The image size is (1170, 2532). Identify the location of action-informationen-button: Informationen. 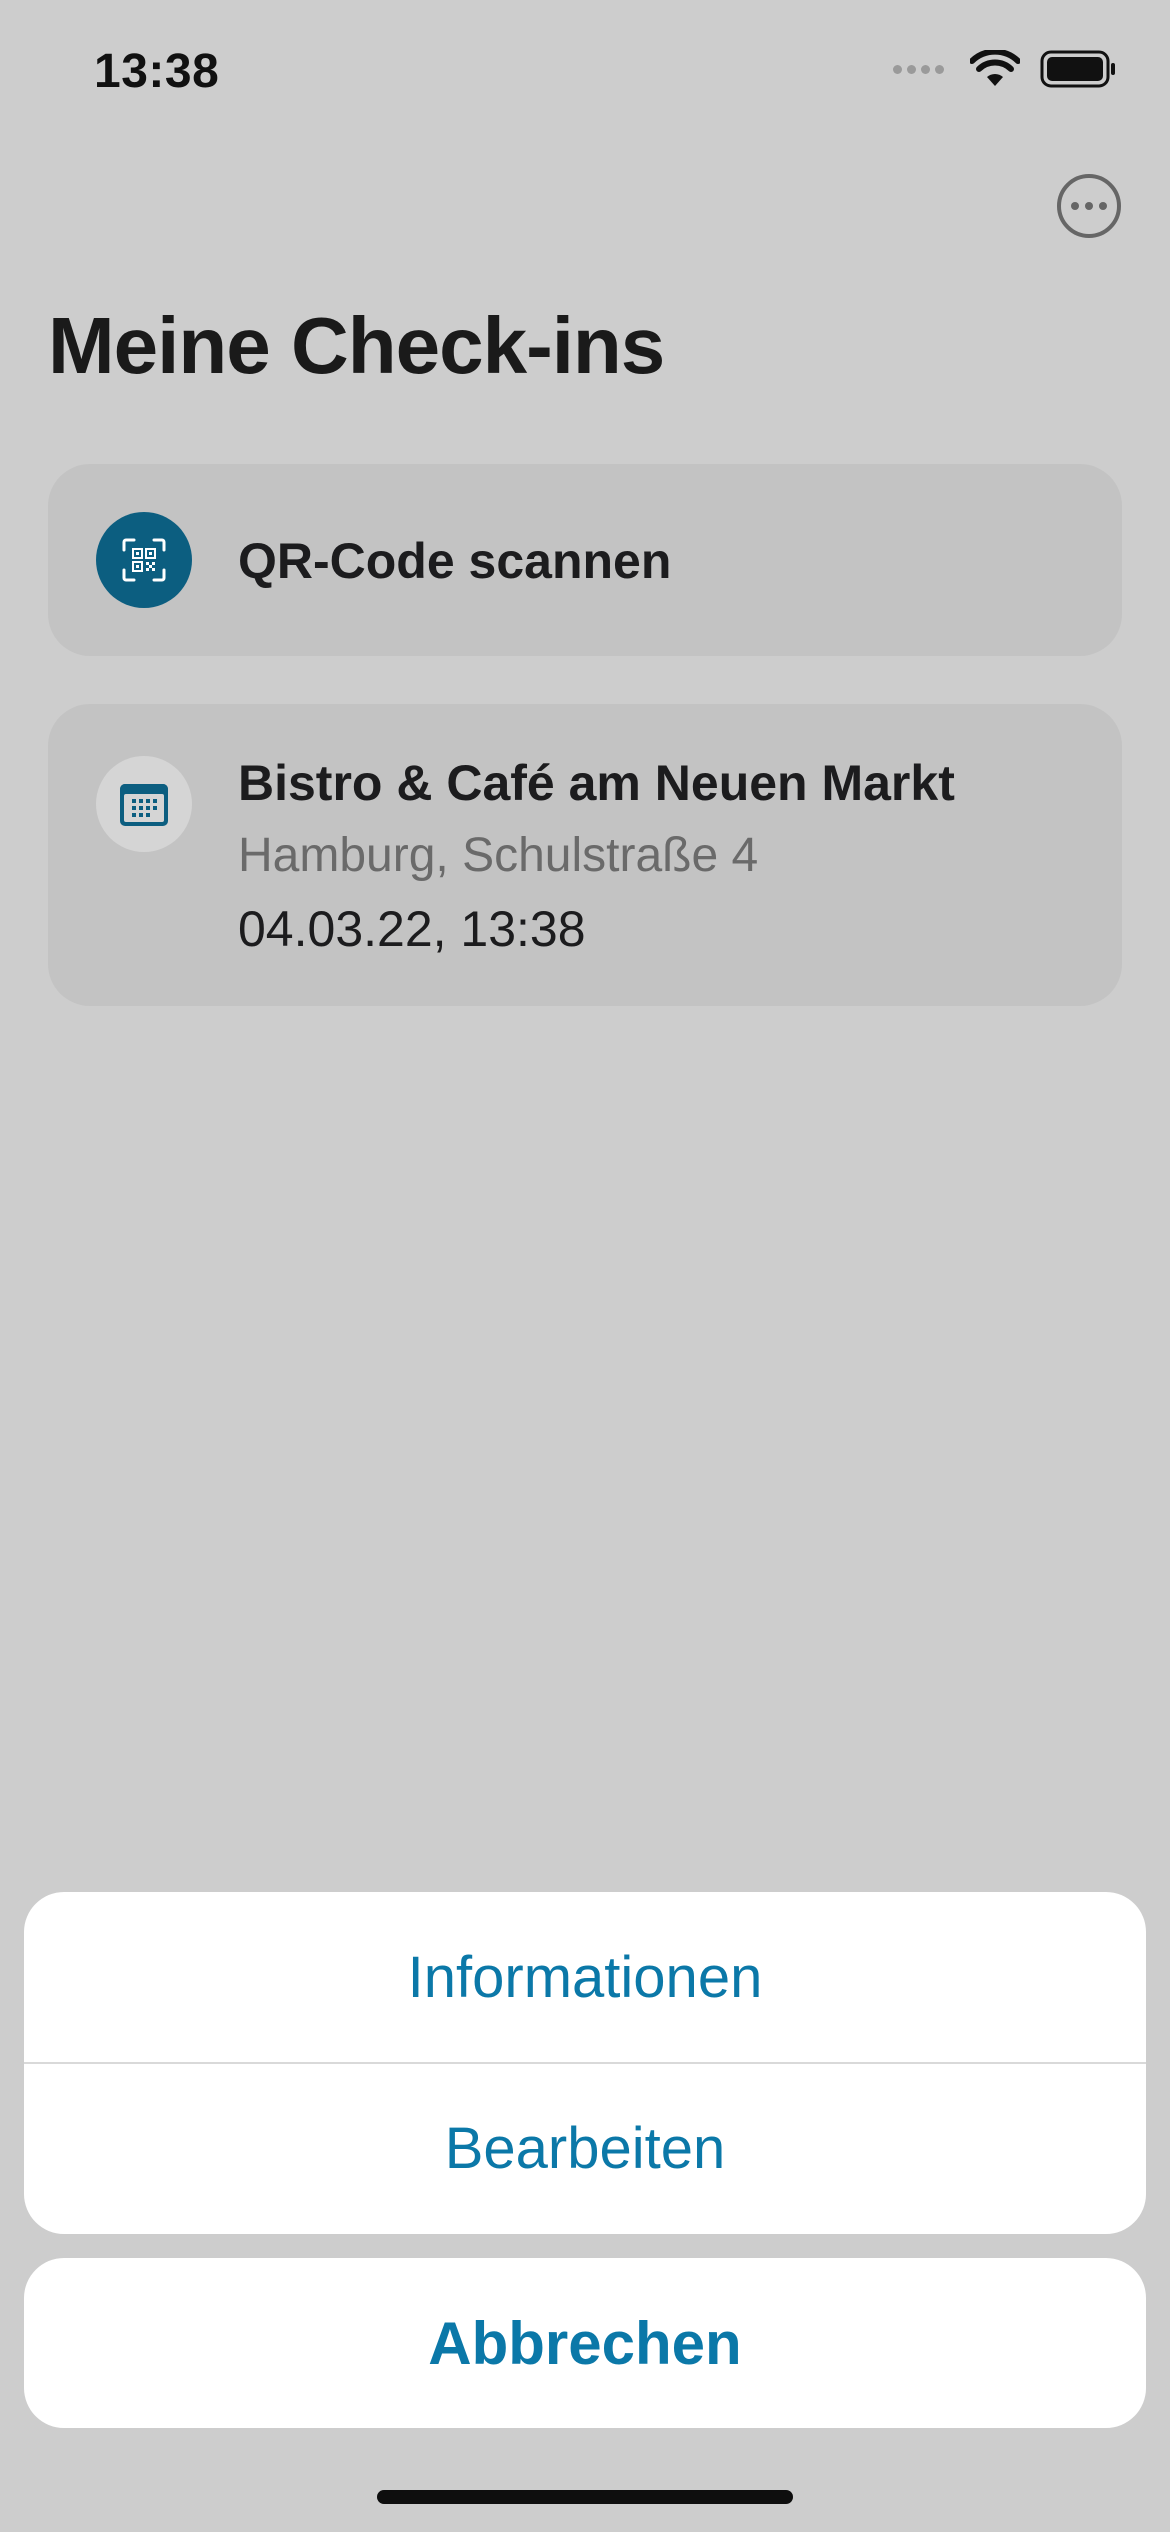
(585, 1977).